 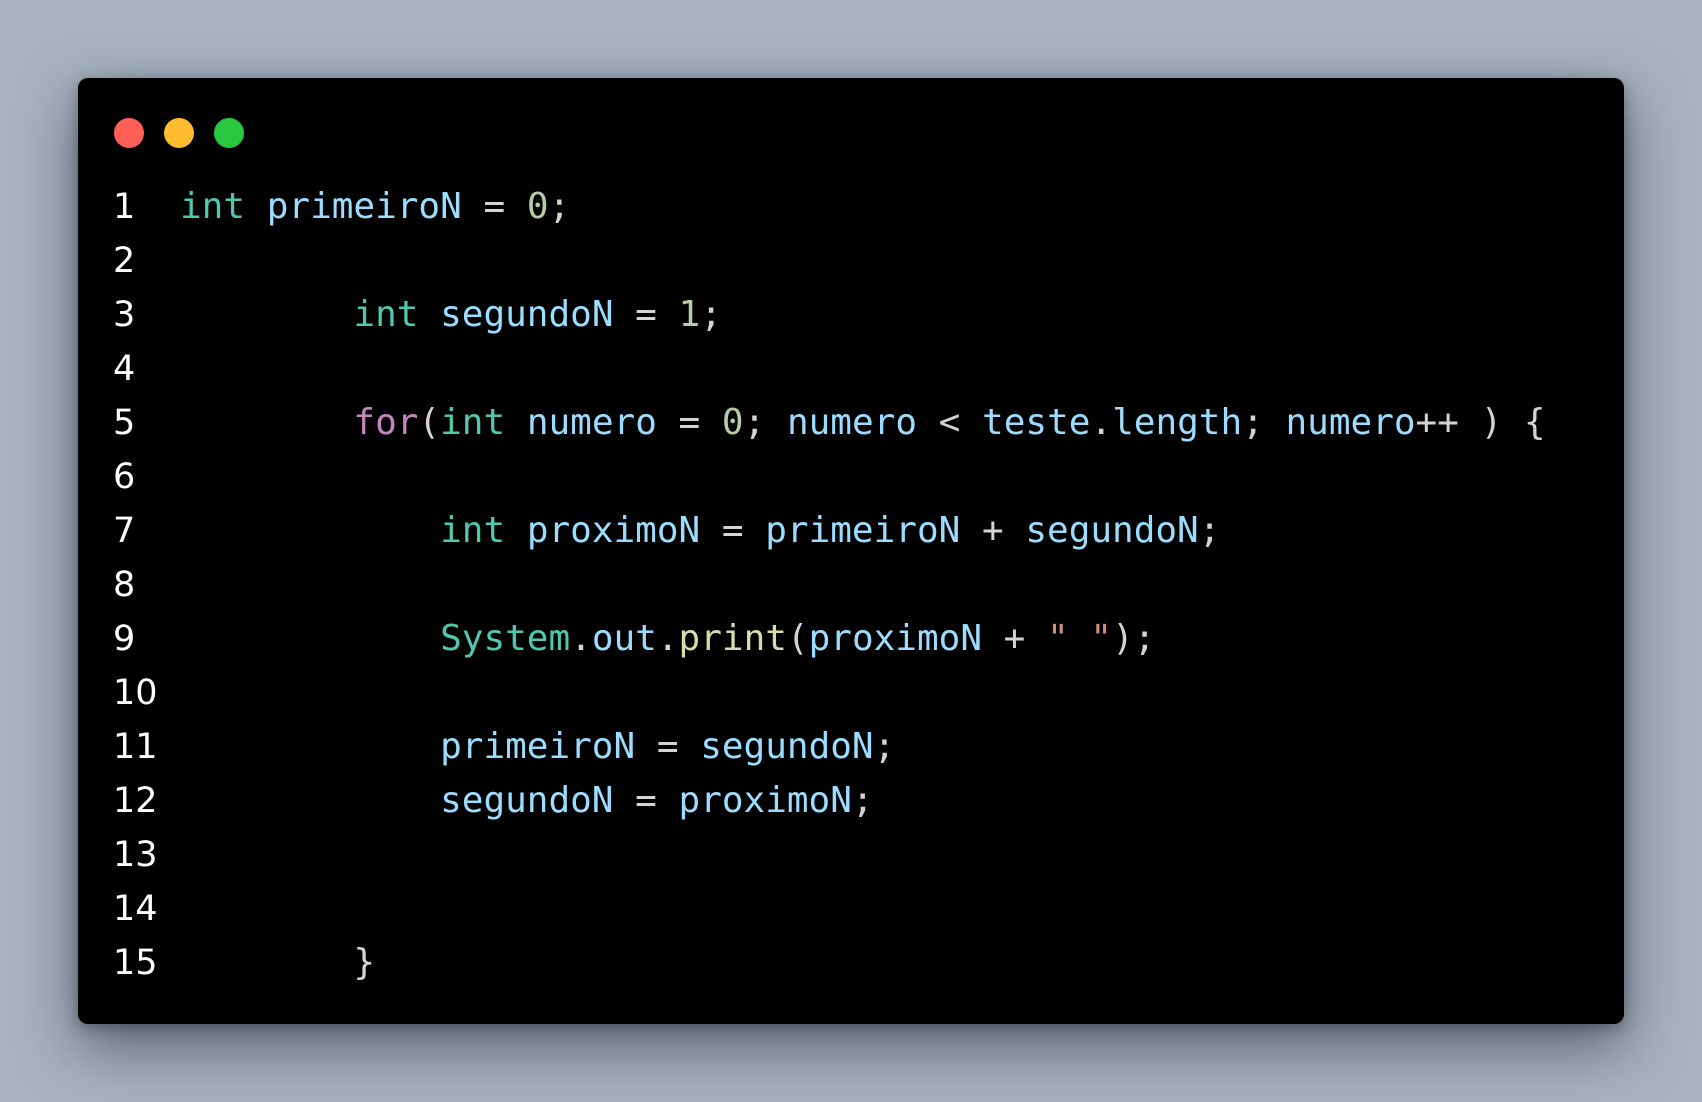 I want to click on code-text: segundoN = proximoN;, so click(x=527, y=801).